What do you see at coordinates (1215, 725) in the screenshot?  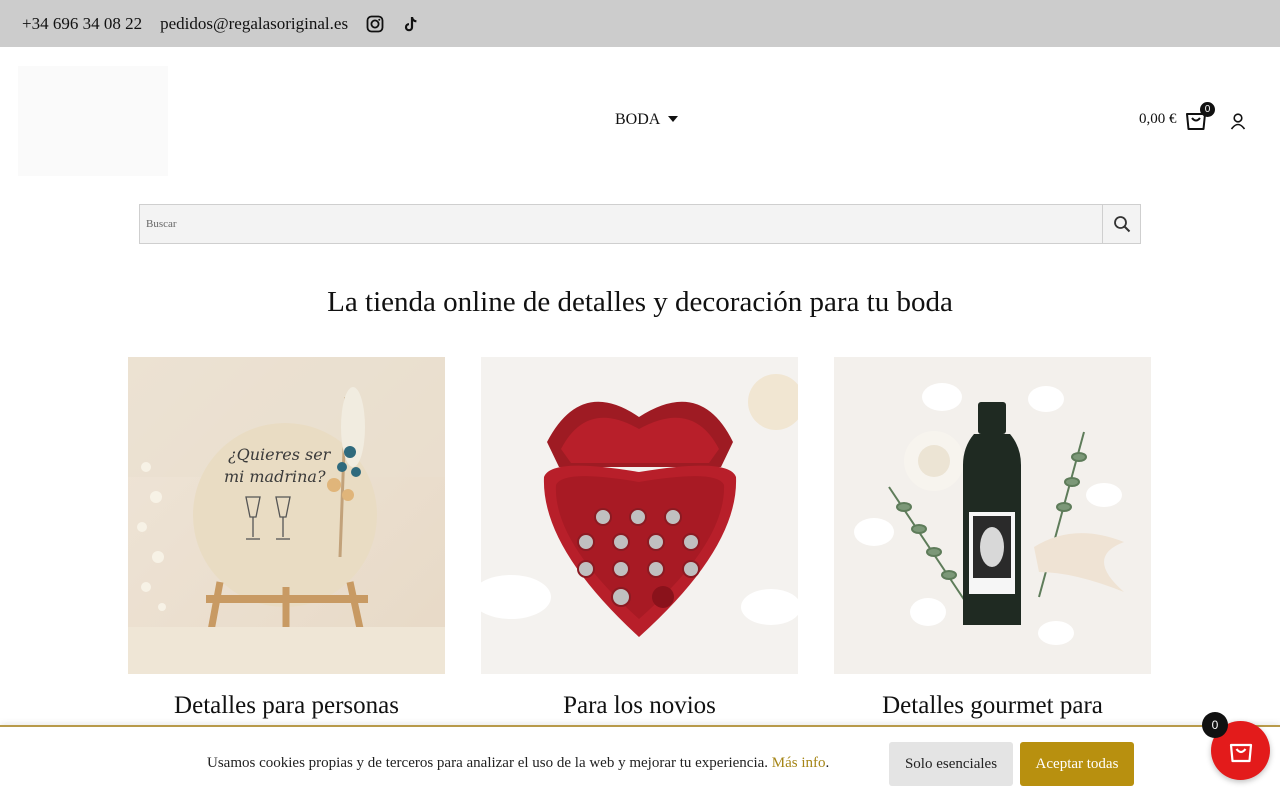 I see `floating-cart-count-badge: 0` at bounding box center [1215, 725].